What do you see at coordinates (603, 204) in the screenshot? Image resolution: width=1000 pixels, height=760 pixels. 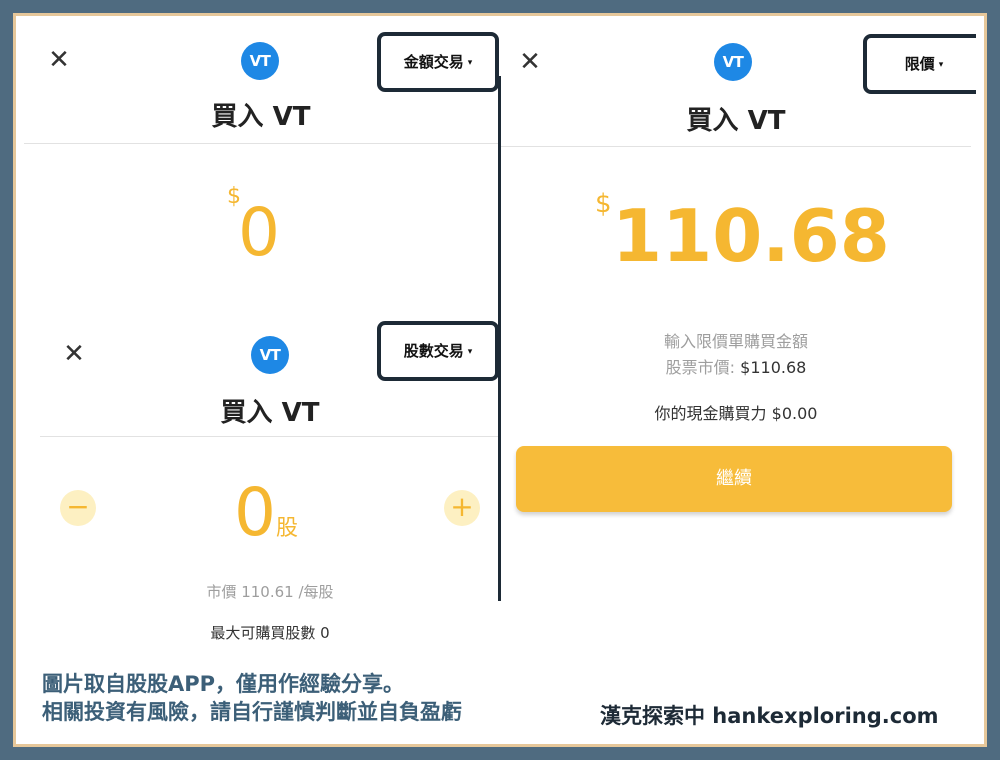 I see `currency-symbol: $` at bounding box center [603, 204].